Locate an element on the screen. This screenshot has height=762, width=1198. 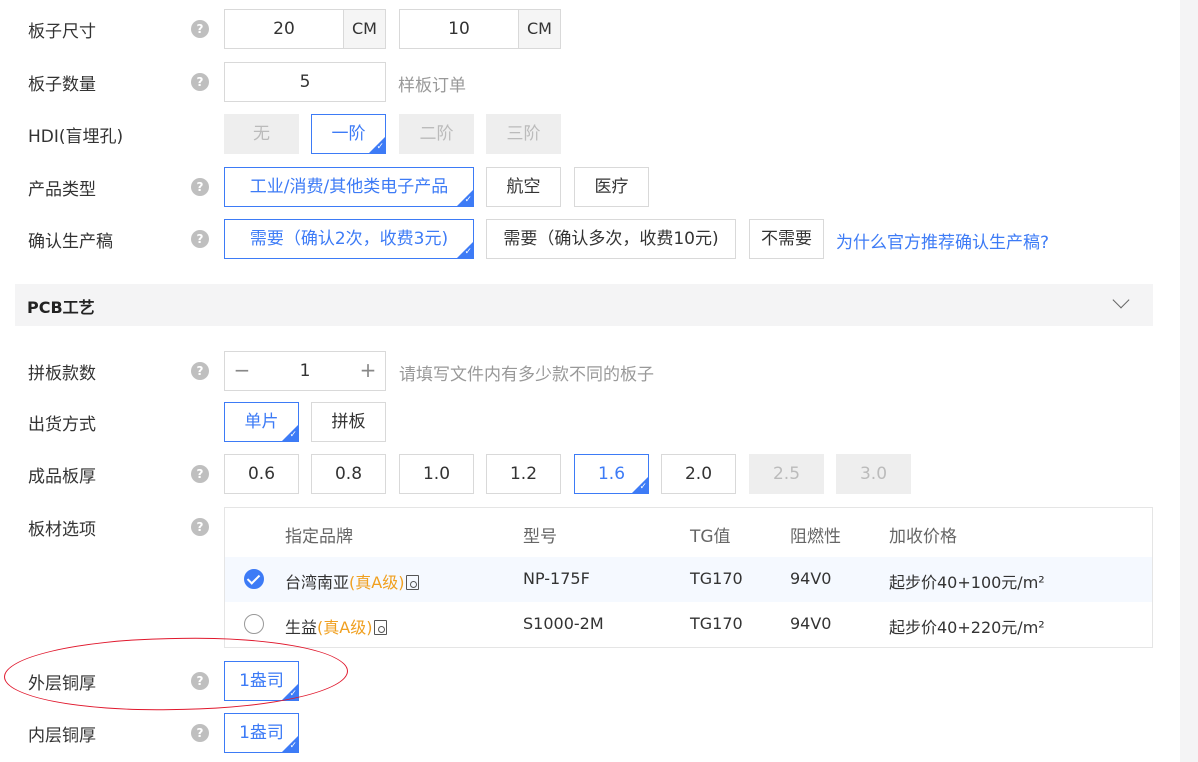
row-inner-copper: 内层铜厚 ? 1盎司 is located at coordinates (580, 733).